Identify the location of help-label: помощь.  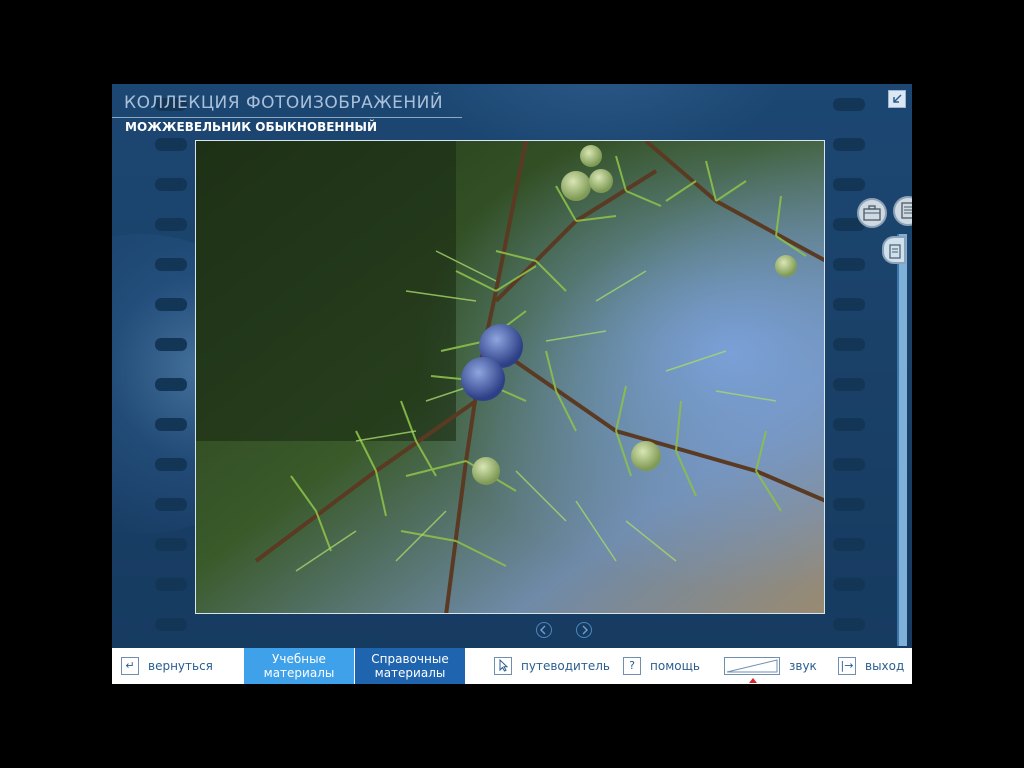
(675, 666).